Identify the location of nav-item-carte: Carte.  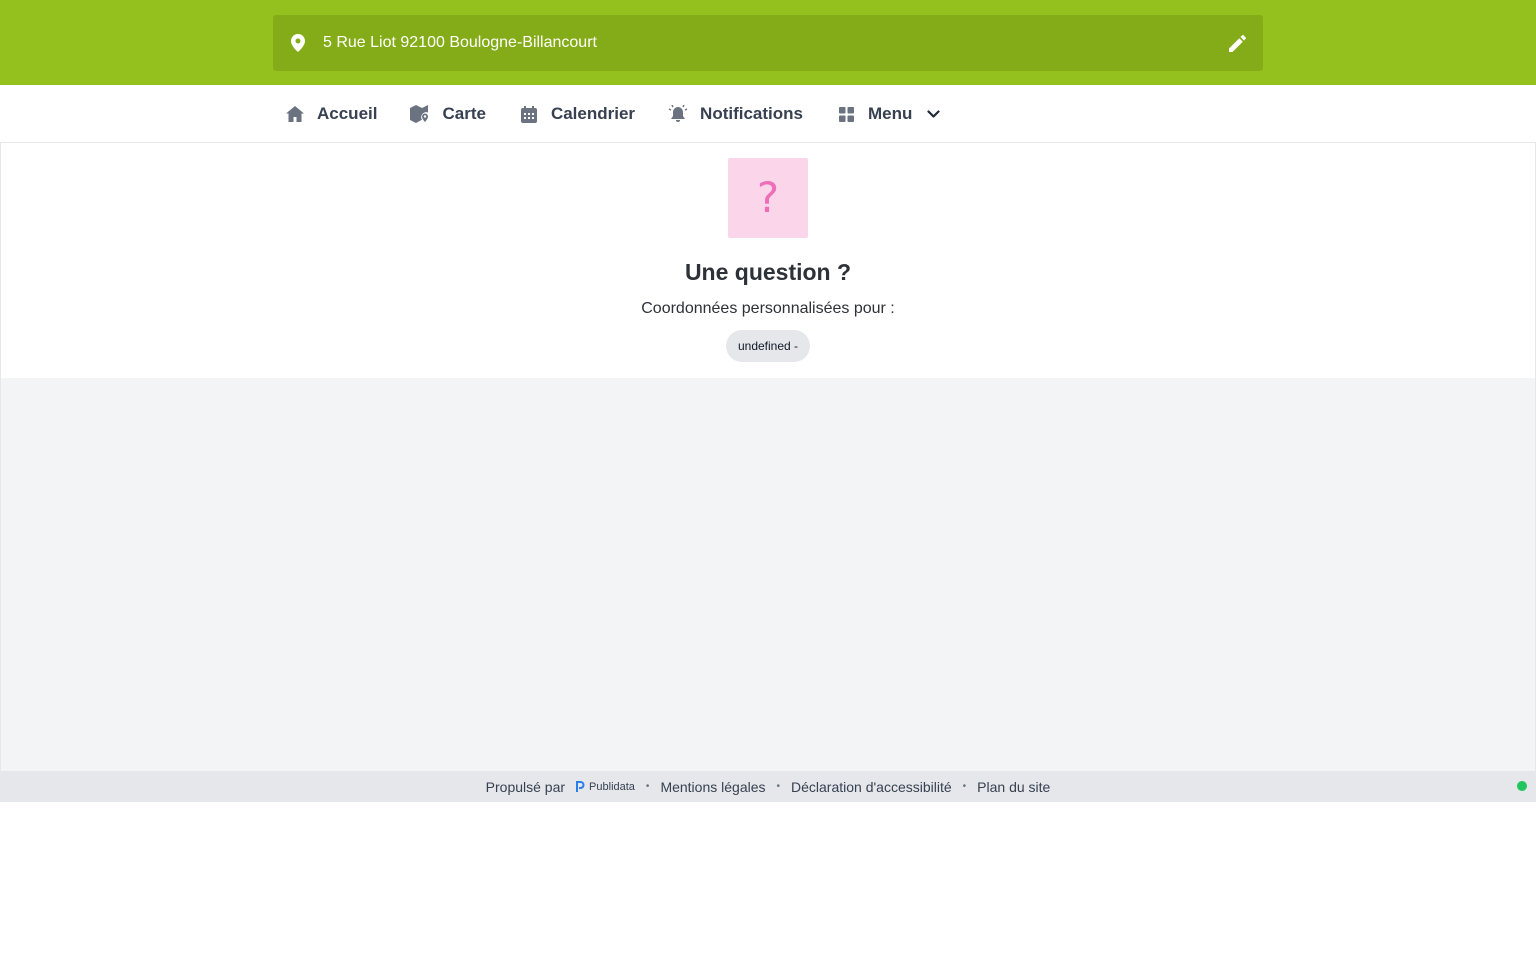
(448, 114).